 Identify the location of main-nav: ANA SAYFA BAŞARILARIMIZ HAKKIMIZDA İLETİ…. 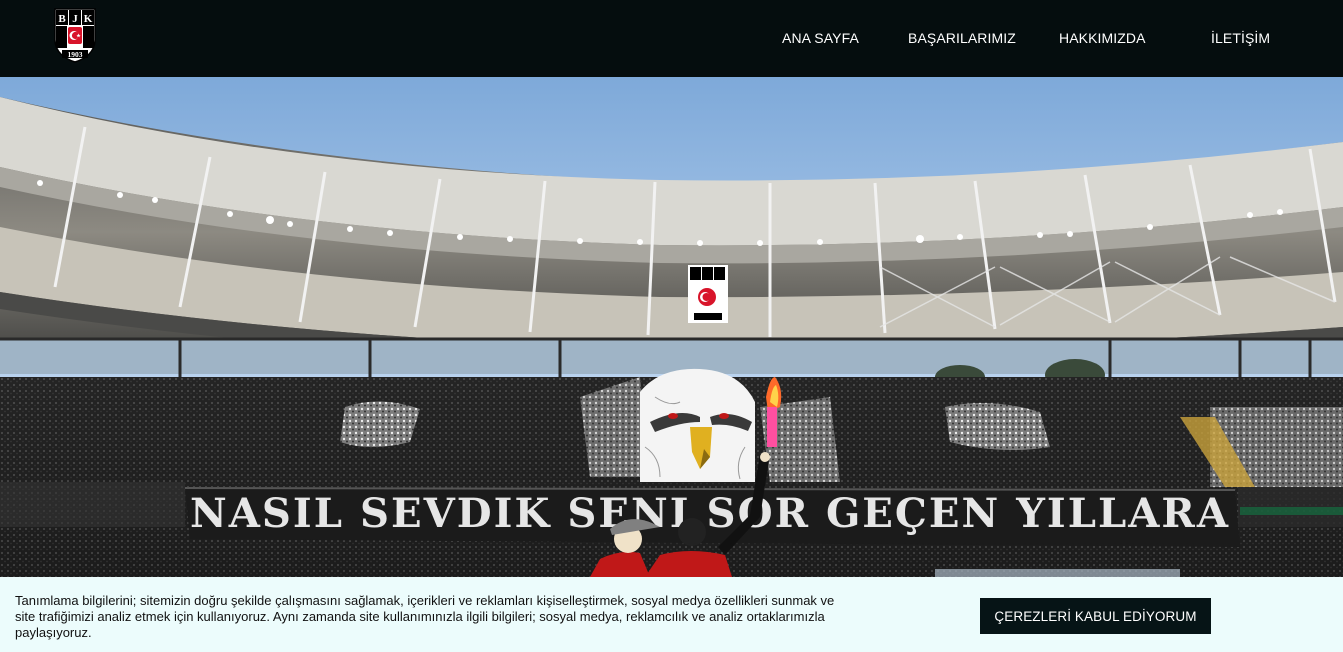
(671, 38).